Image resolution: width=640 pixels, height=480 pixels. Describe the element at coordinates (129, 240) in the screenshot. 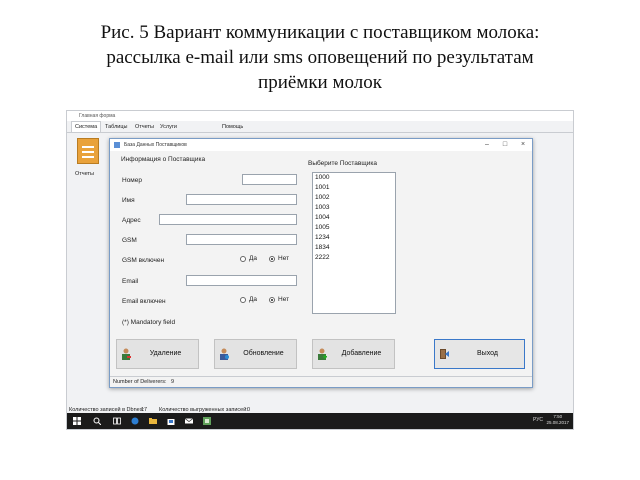

I see `gsm-label: GSM` at that location.